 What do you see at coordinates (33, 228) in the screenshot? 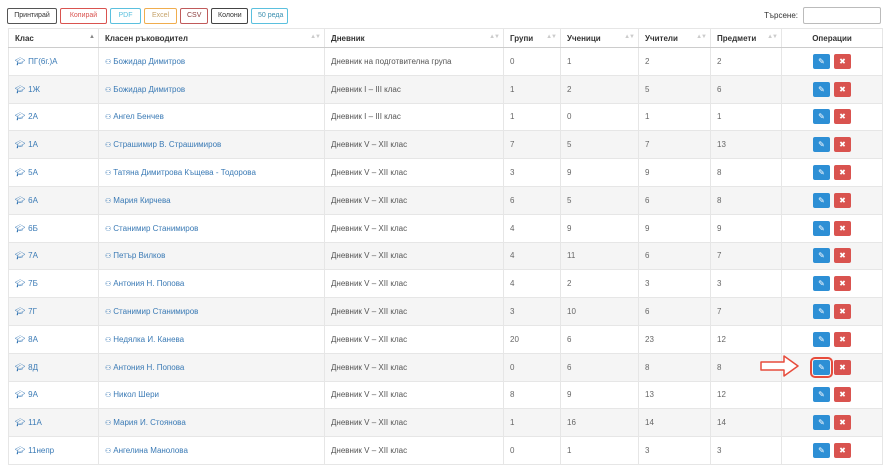
I see `class-link: 6Б` at bounding box center [33, 228].